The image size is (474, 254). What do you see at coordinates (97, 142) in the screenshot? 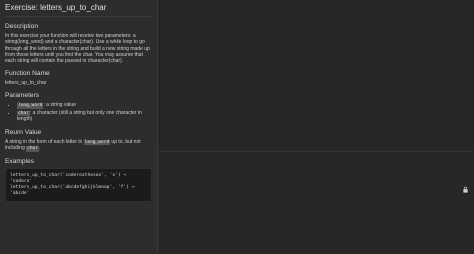
I see `return-code-long-word: long_word` at bounding box center [97, 142].